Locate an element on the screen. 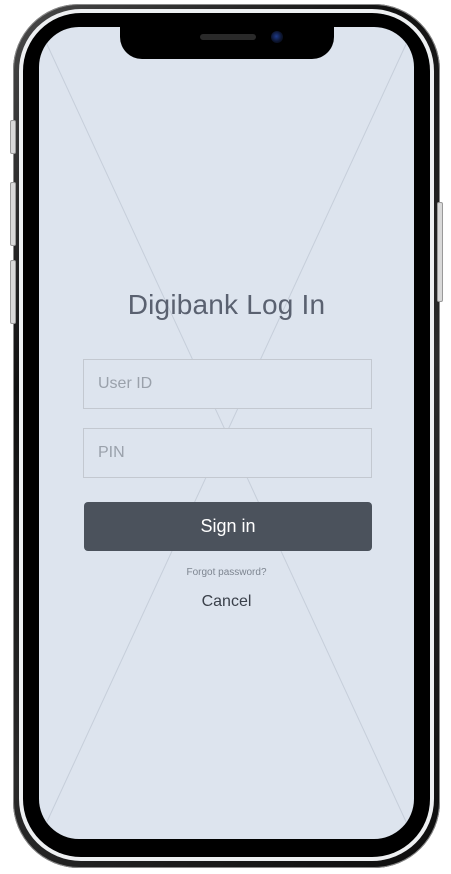  notch is located at coordinates (227, 43).